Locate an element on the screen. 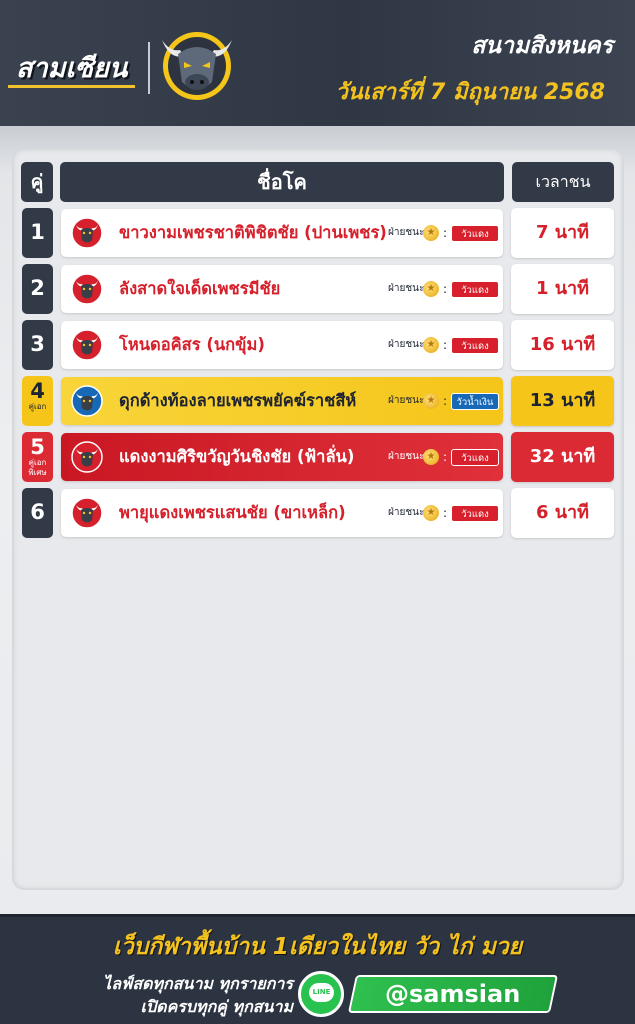  pair-number: 3 is located at coordinates (37, 345).